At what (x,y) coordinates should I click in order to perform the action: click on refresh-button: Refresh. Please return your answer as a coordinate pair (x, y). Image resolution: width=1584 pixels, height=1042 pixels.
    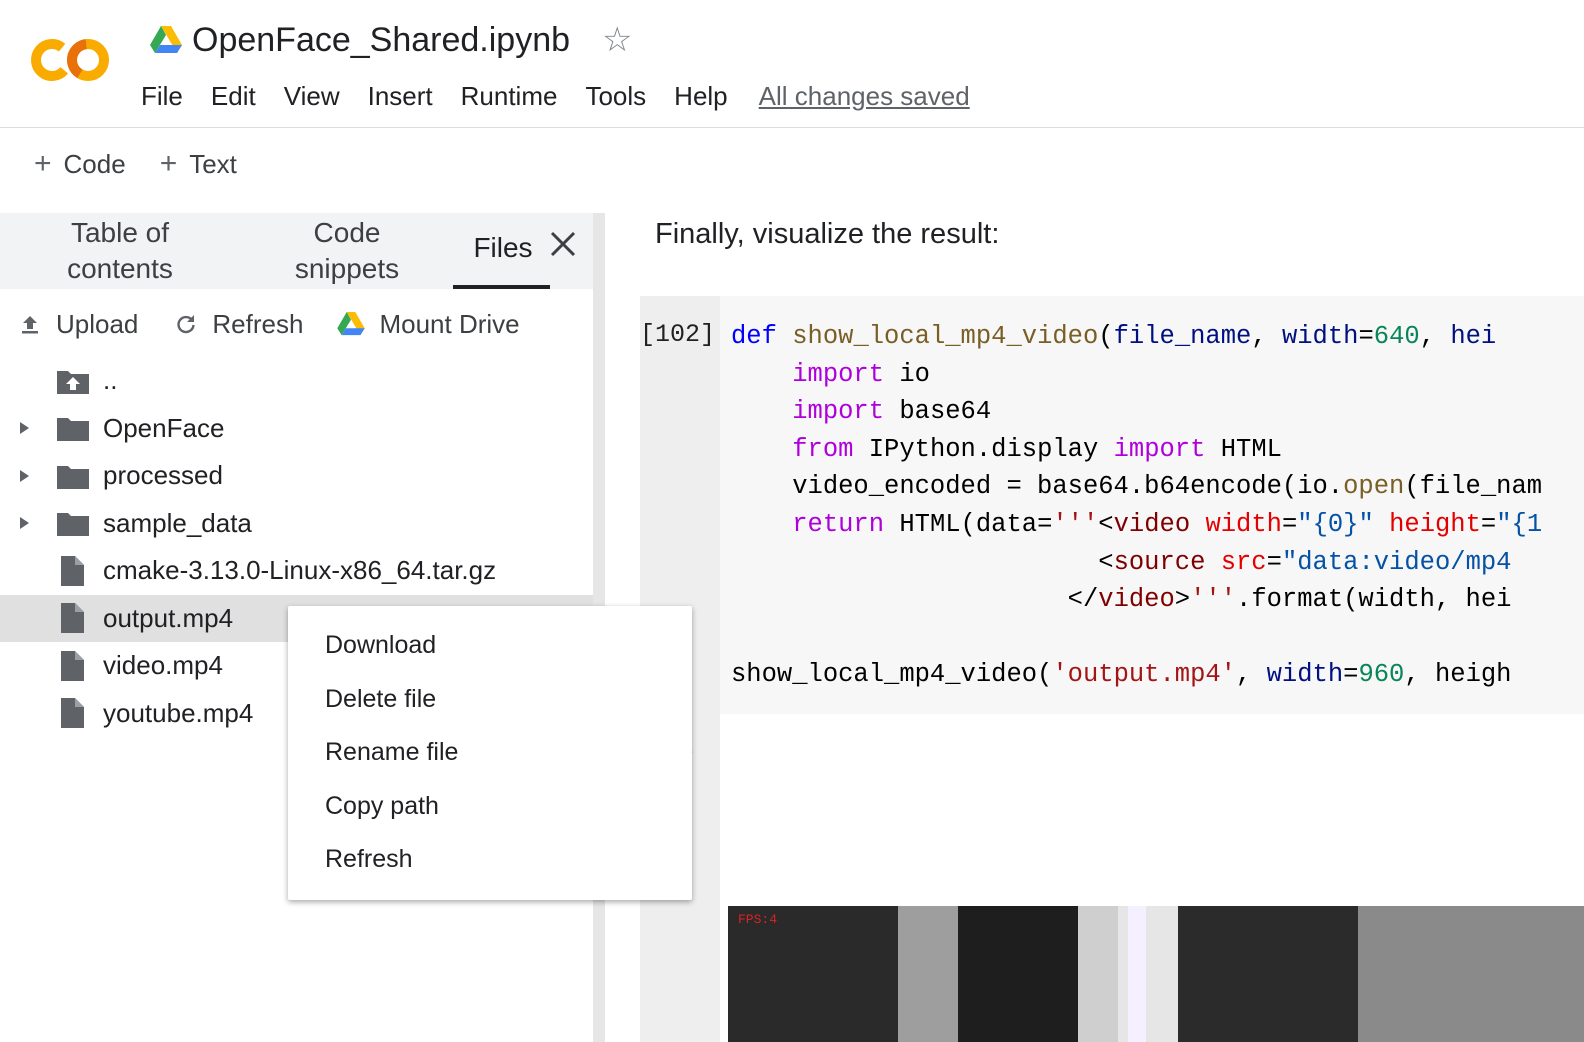
    Looking at the image, I should click on (238, 324).